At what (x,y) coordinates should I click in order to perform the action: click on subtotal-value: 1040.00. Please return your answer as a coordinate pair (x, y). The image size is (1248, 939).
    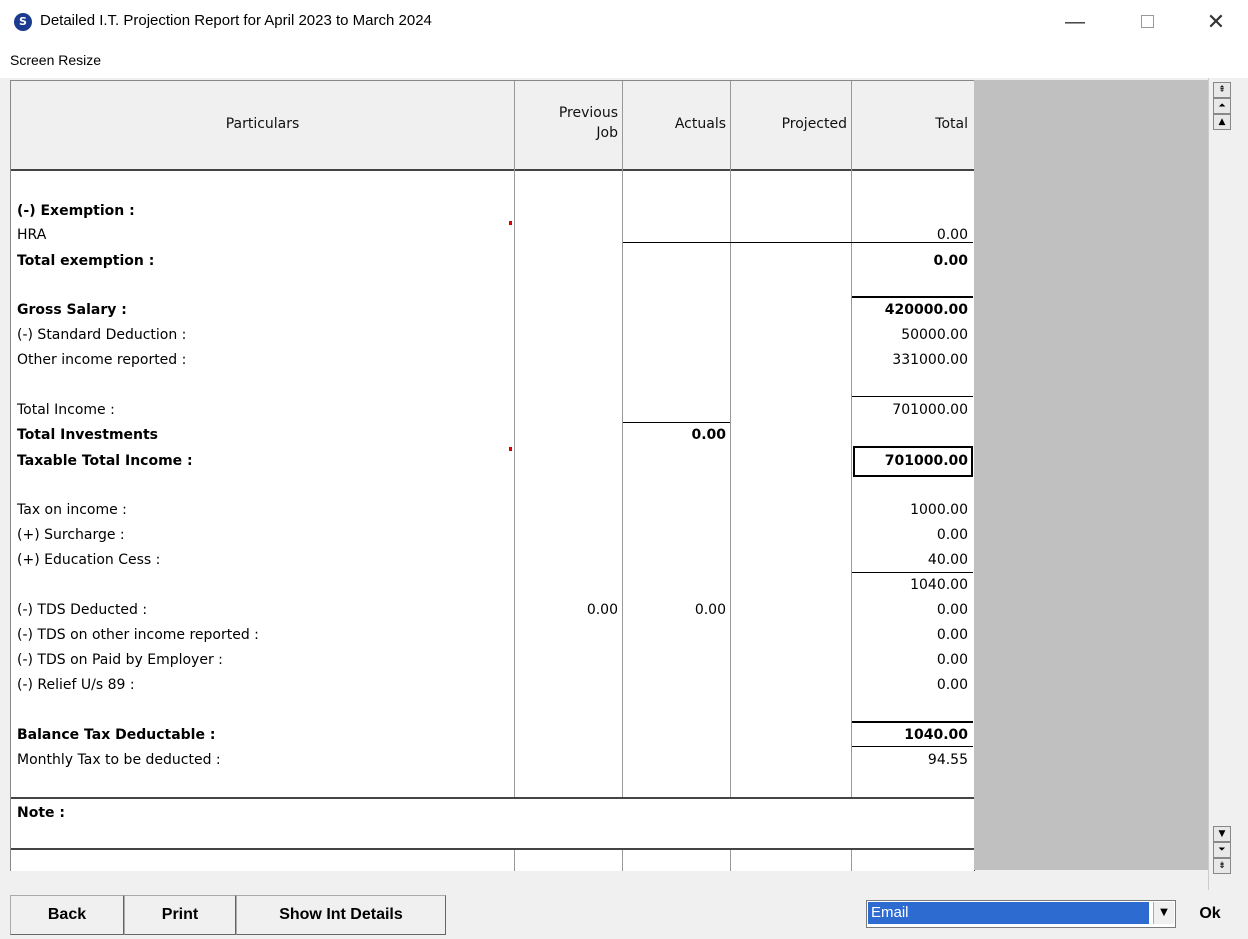
    Looking at the image, I should click on (939, 585).